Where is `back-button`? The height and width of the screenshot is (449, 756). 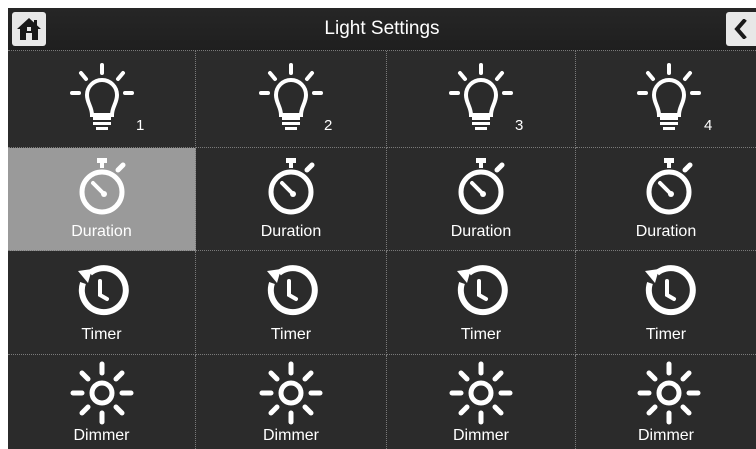 back-button is located at coordinates (741, 29).